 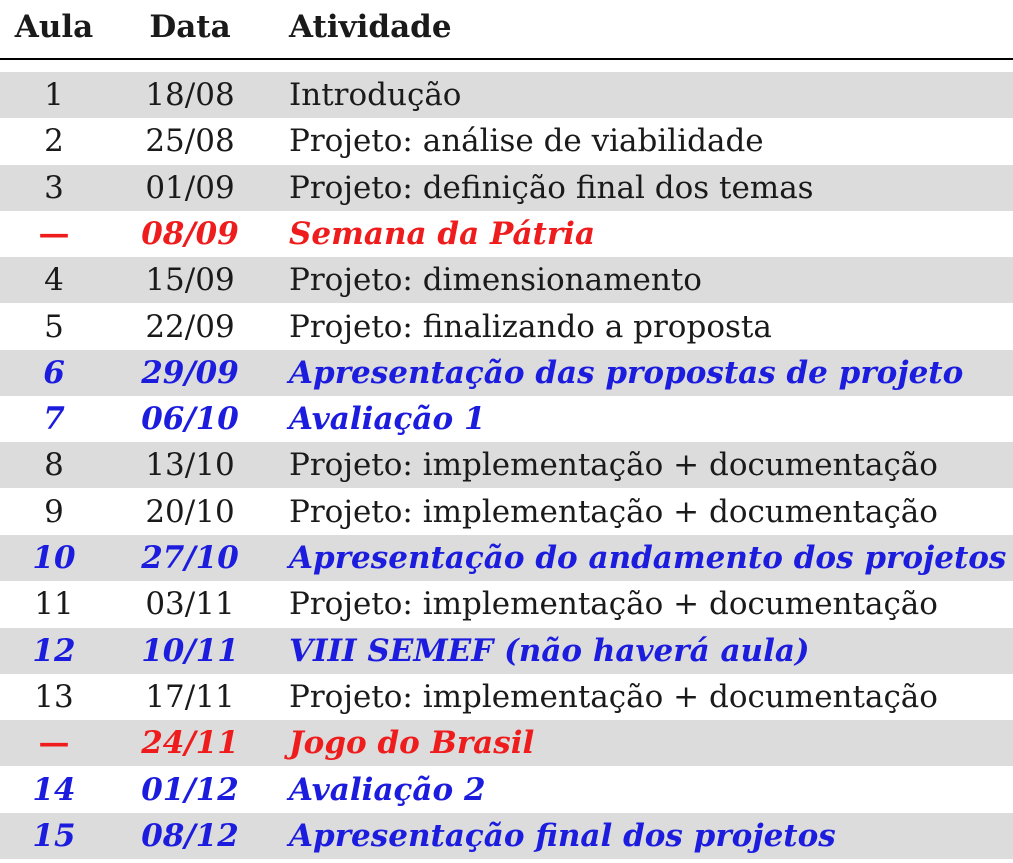 What do you see at coordinates (54, 789) in the screenshot?
I see `cell-aula: 14` at bounding box center [54, 789].